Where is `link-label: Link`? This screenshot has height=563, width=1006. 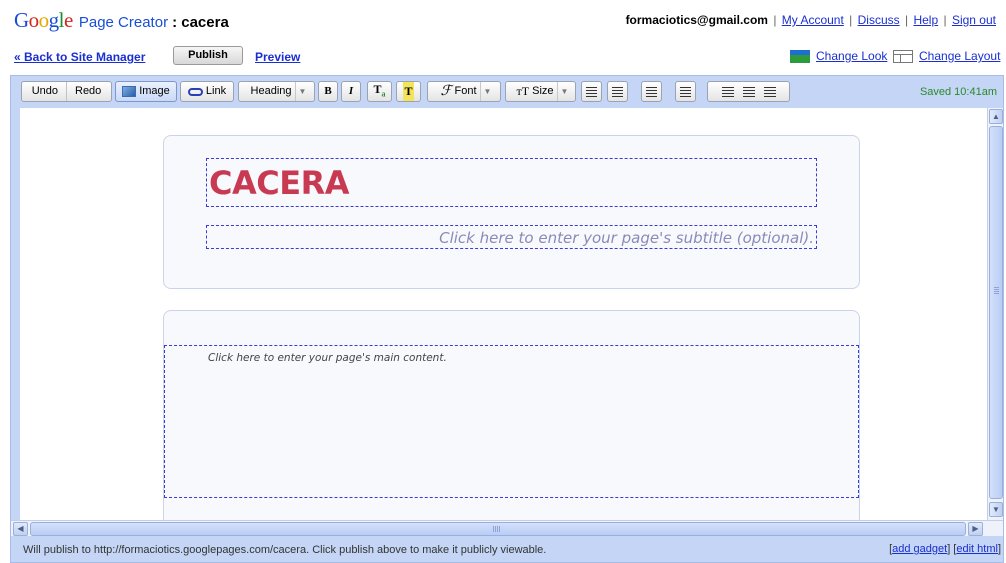 link-label: Link is located at coordinates (216, 91).